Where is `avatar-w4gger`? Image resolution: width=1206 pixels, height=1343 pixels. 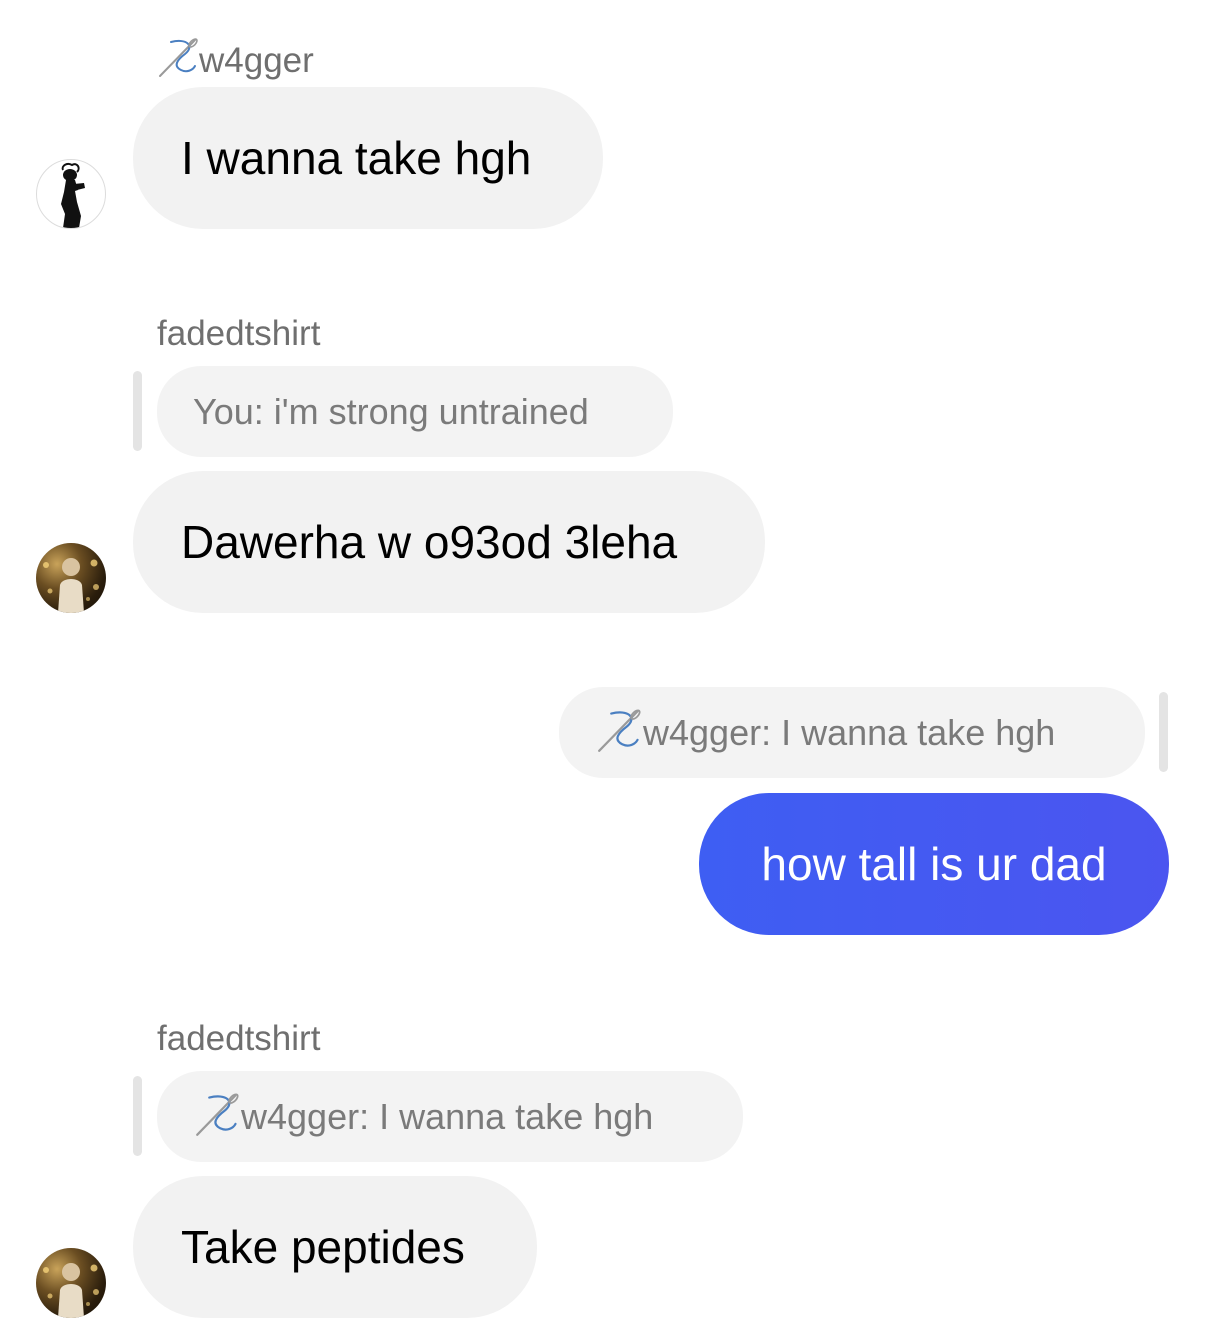
avatar-w4gger is located at coordinates (71, 194).